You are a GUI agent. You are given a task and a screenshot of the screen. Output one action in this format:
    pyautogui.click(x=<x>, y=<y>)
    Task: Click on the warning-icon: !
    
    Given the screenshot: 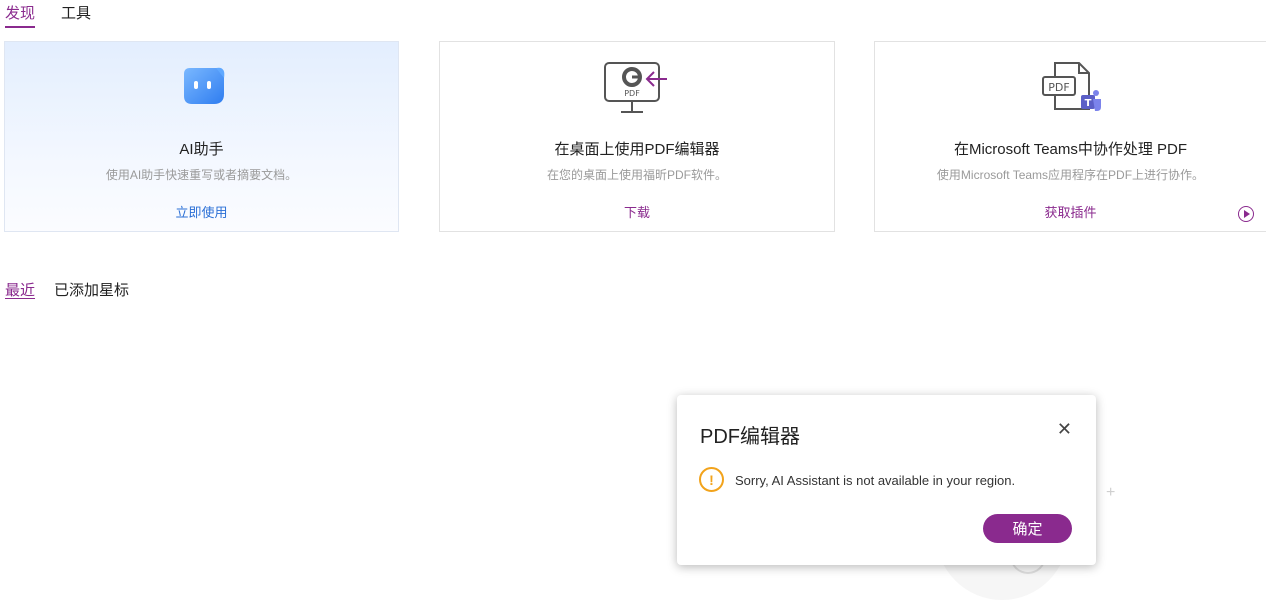 What is the action you would take?
    pyautogui.click(x=711, y=479)
    